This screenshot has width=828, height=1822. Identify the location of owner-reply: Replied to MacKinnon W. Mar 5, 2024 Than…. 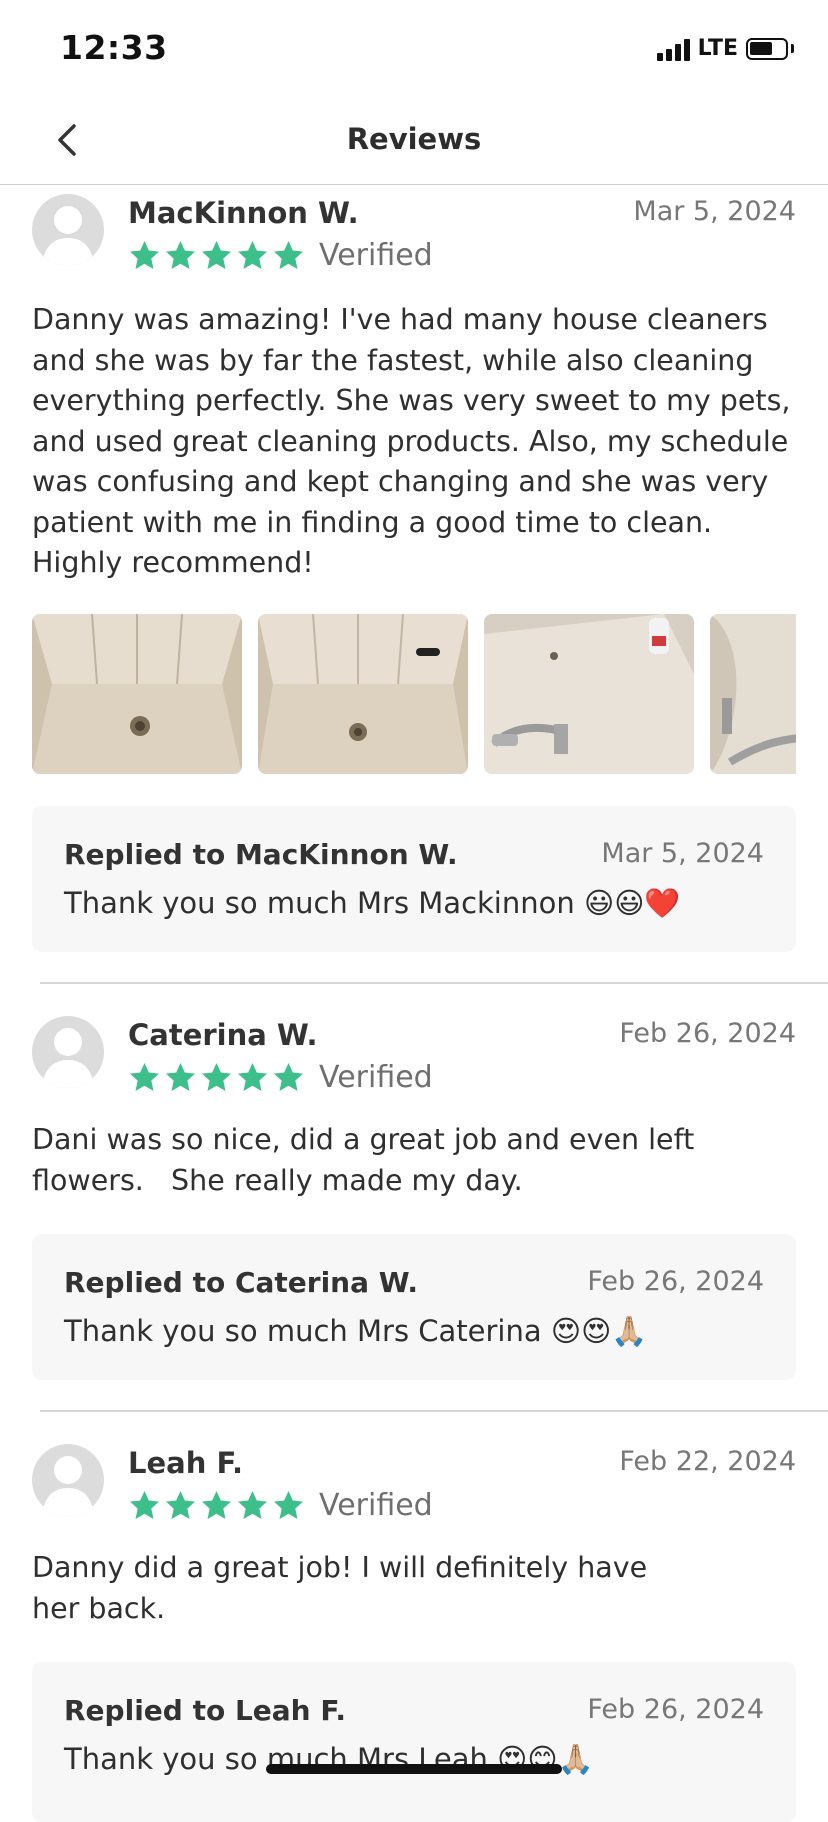
(414, 879).